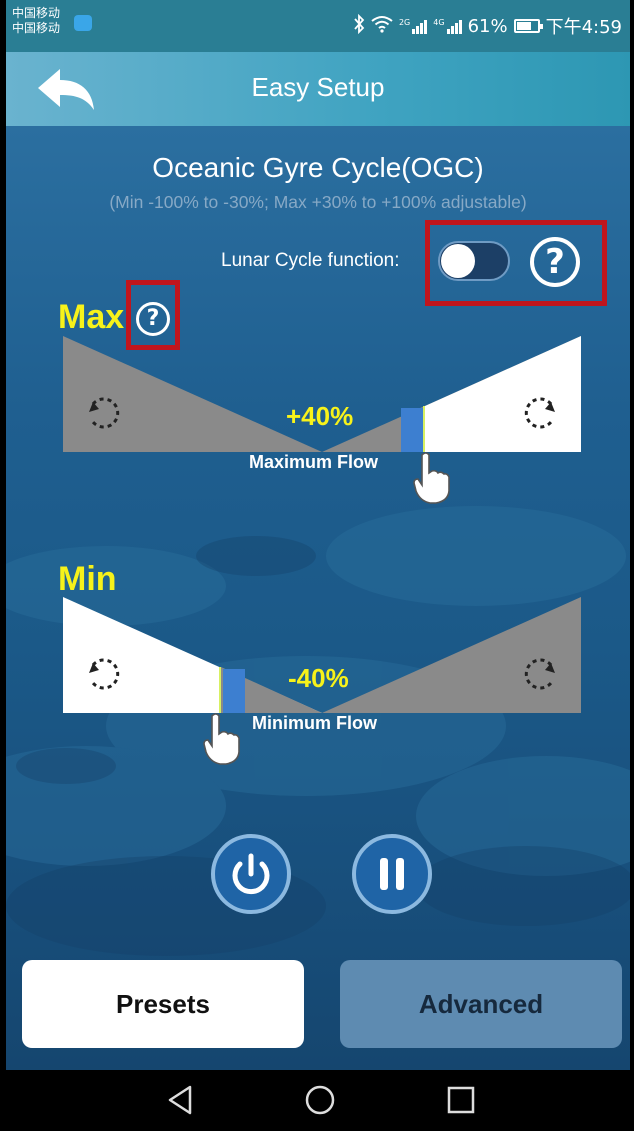  I want to click on max-right-rotate-cw-icon, so click(541, 412).